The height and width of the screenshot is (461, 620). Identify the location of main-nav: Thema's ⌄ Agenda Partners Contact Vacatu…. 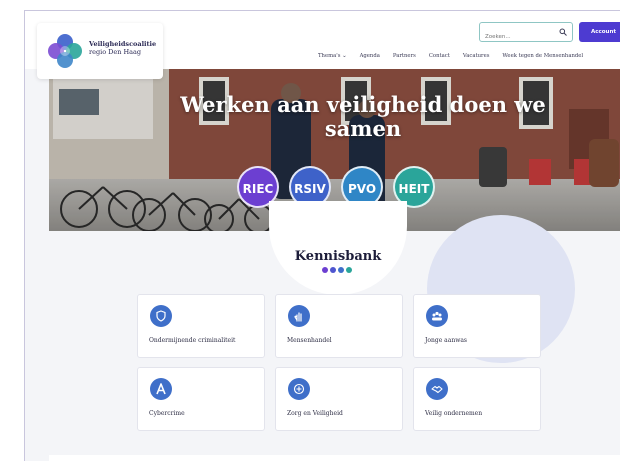
(457, 56).